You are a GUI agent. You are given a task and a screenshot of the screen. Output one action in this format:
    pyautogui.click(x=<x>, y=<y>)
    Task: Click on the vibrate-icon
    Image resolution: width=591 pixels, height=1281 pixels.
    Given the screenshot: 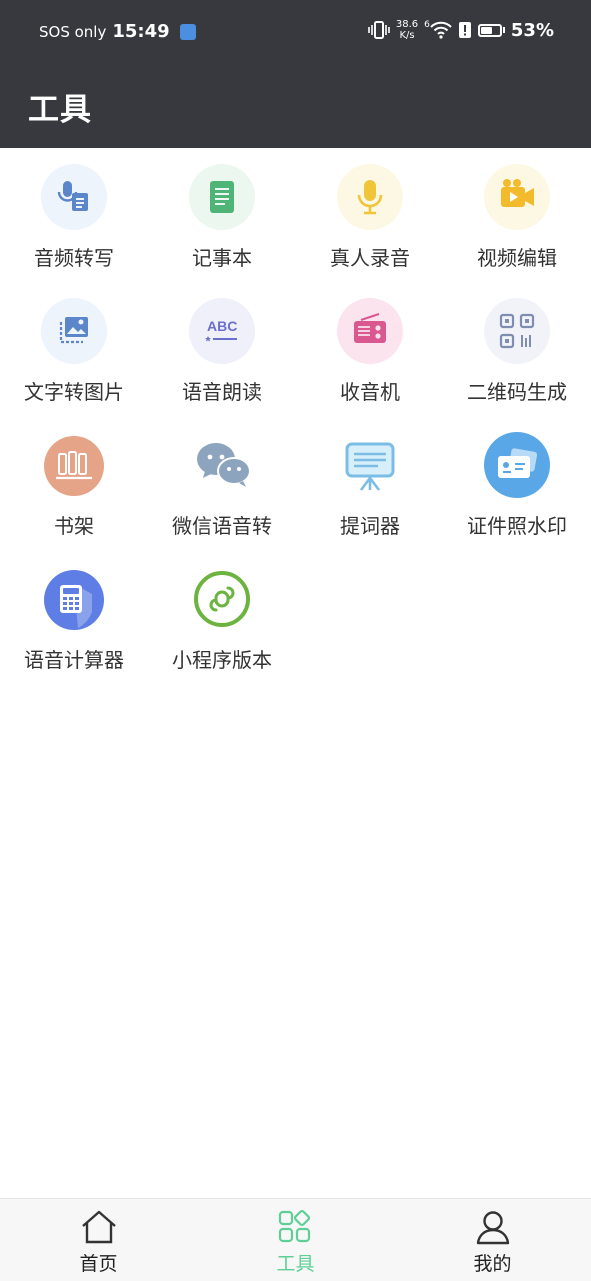 What is the action you would take?
    pyautogui.click(x=379, y=30)
    